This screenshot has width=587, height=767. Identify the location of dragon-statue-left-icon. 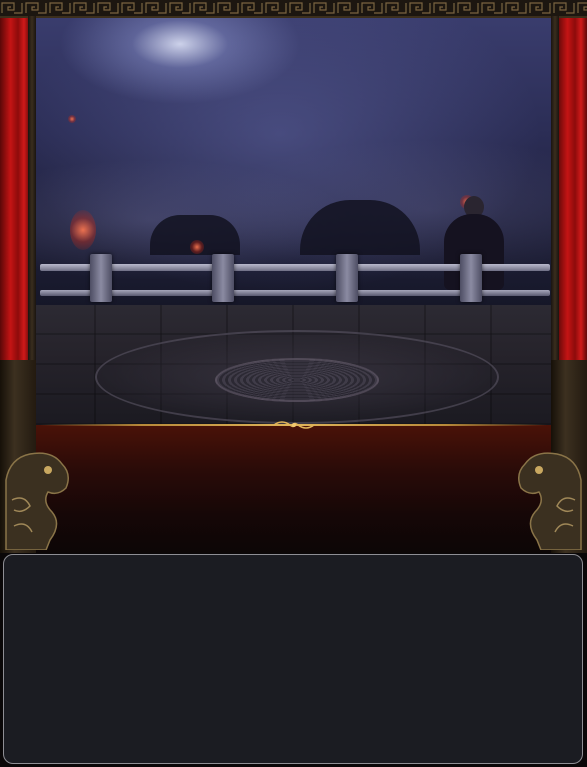
(37, 501).